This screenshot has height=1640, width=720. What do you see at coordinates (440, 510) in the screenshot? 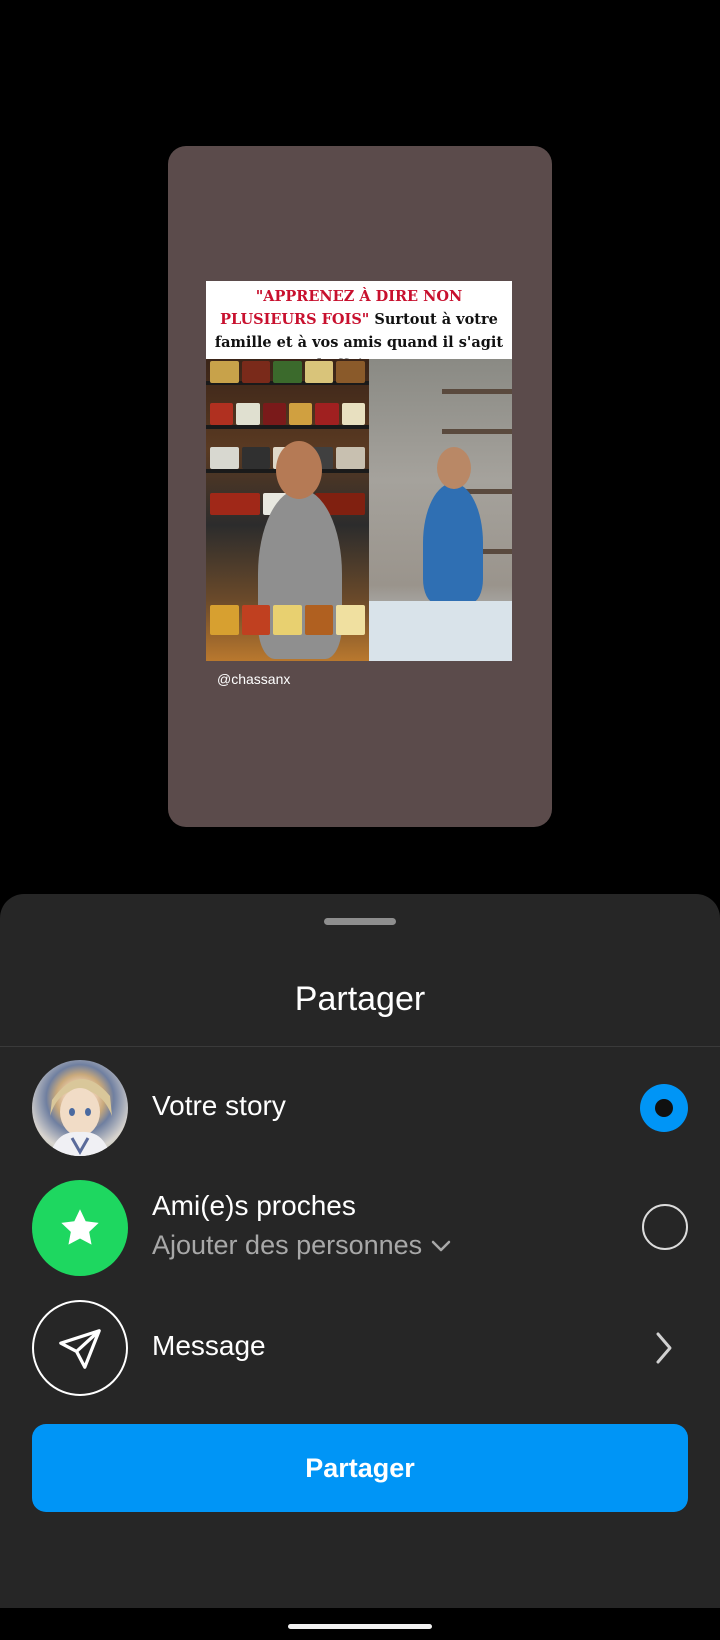
I see `post-image-right` at bounding box center [440, 510].